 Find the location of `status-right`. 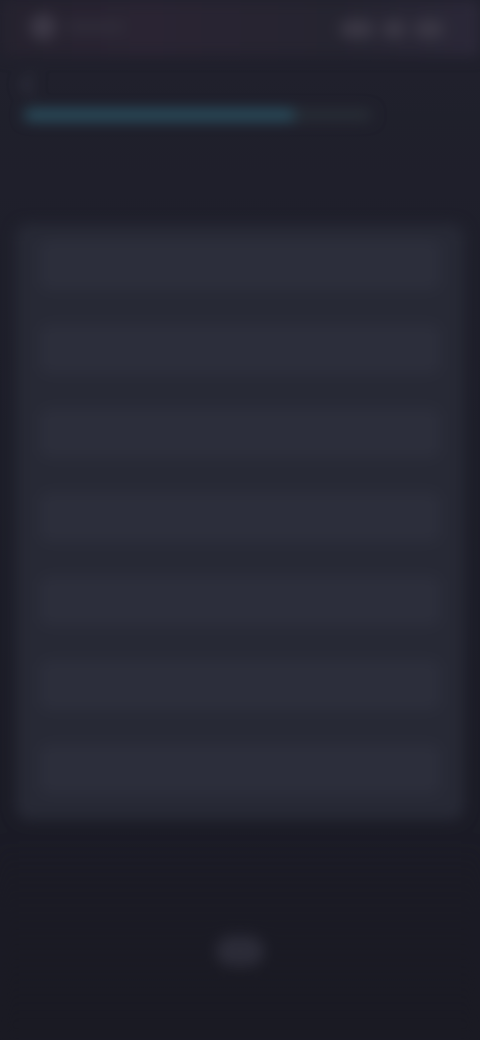

status-right is located at coordinates (392, 29).